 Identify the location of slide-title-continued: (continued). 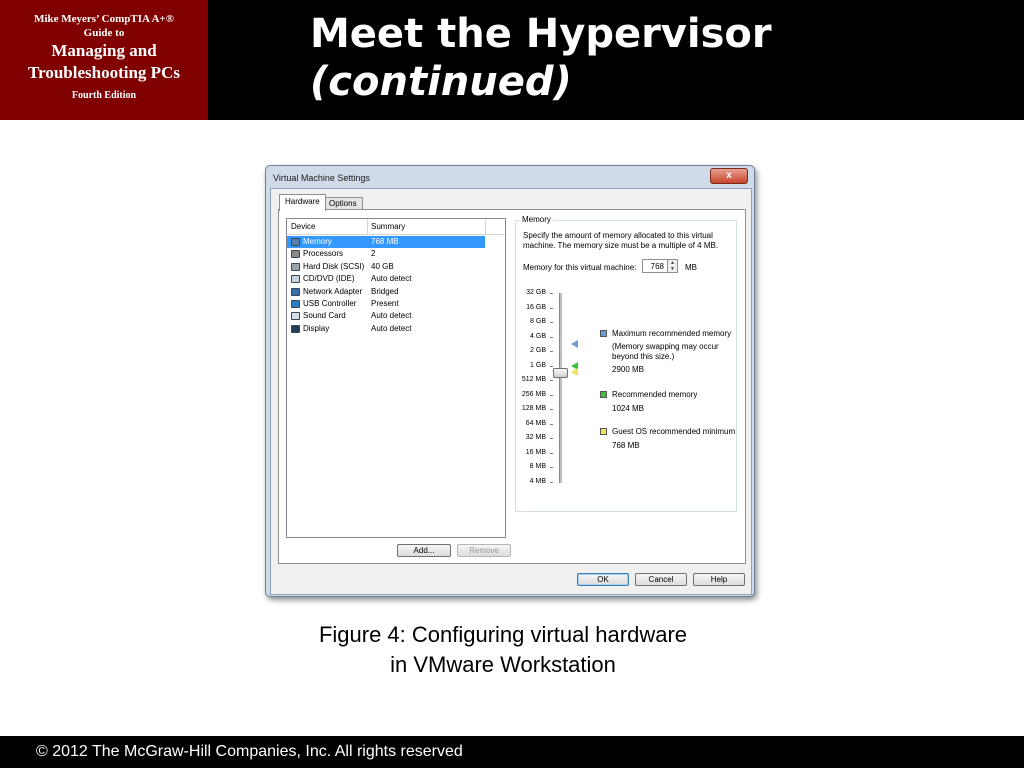
(441, 82).